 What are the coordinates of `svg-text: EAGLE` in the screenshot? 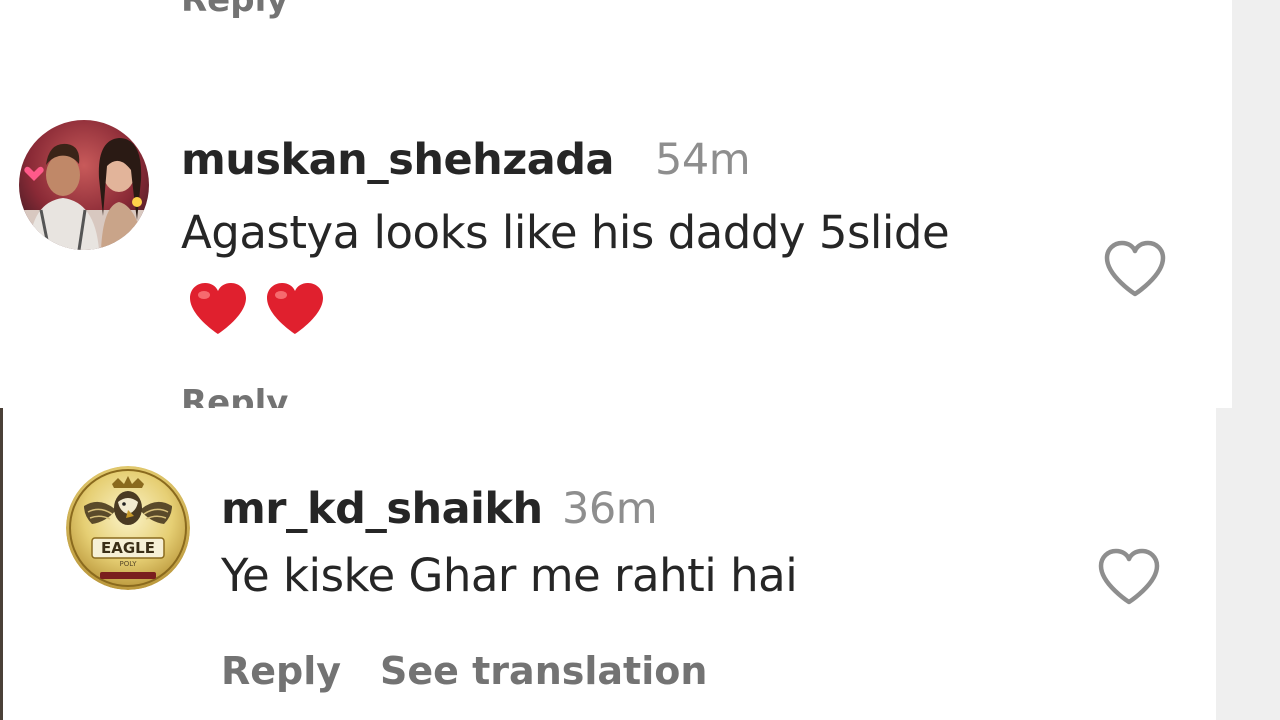 It's located at (128, 548).